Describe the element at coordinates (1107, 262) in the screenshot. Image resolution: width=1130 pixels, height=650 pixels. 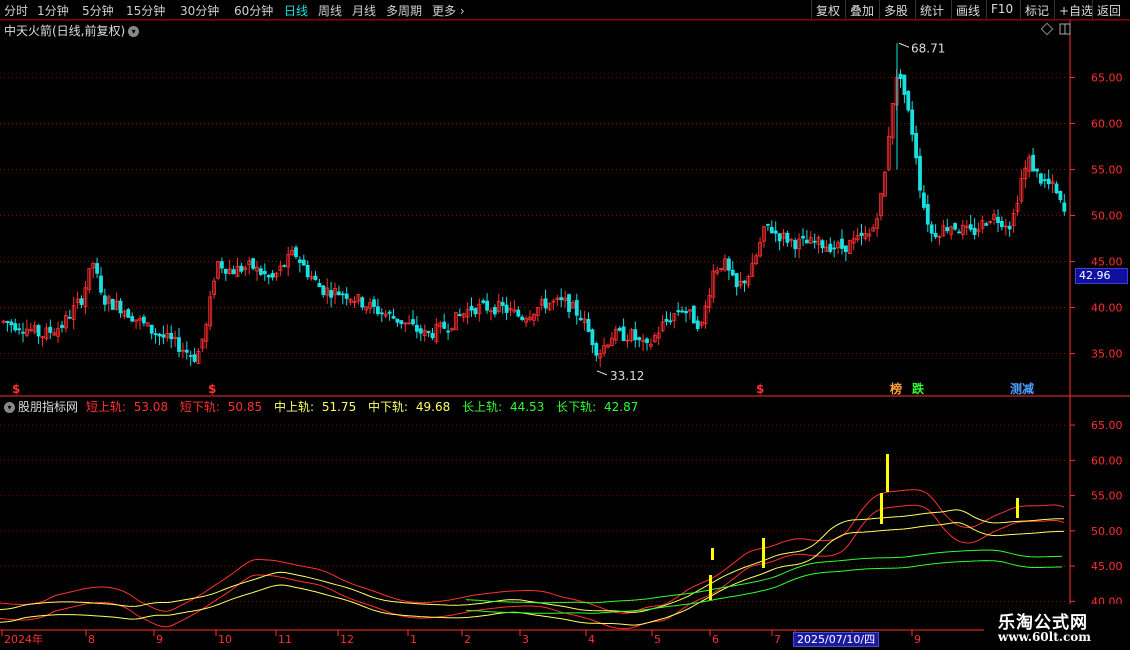
I see `price-tick-label: 45.00` at that location.